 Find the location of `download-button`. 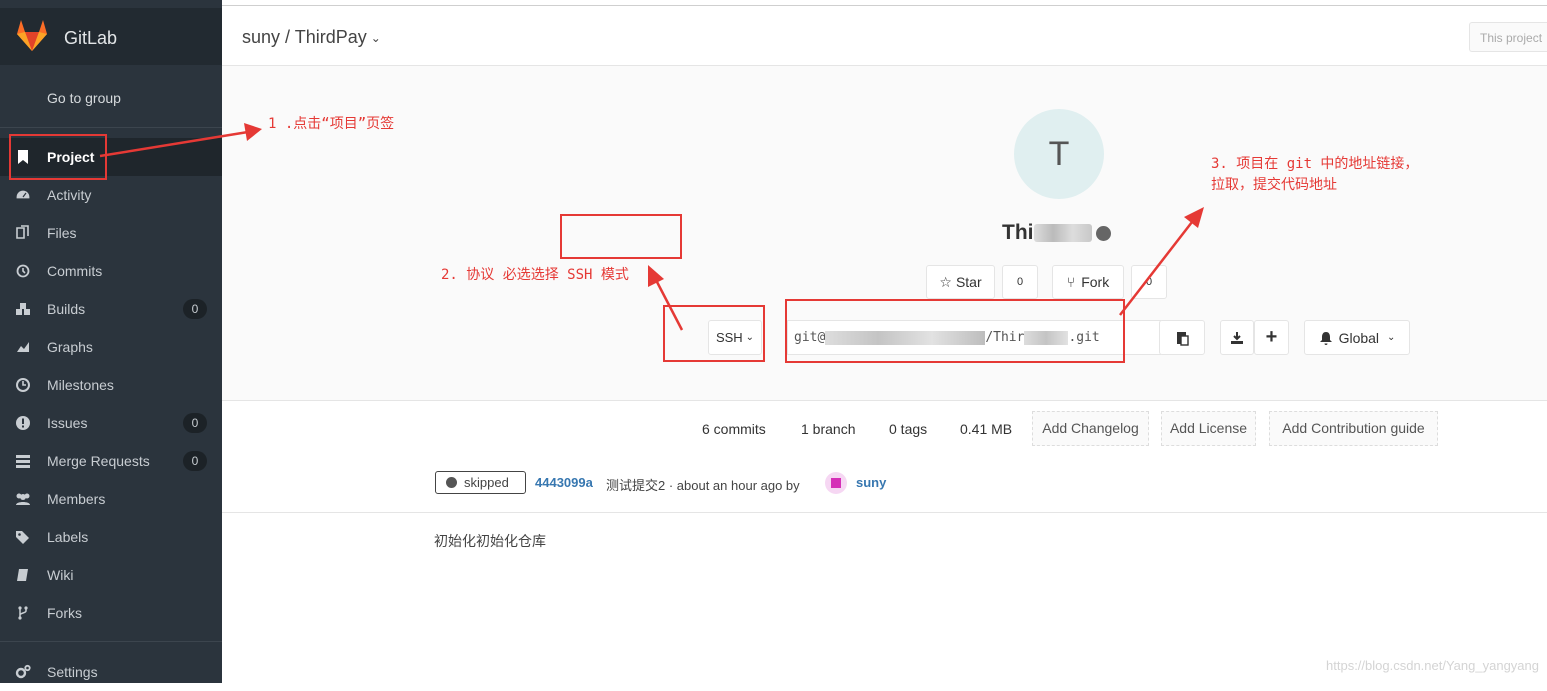

download-button is located at coordinates (1237, 337).